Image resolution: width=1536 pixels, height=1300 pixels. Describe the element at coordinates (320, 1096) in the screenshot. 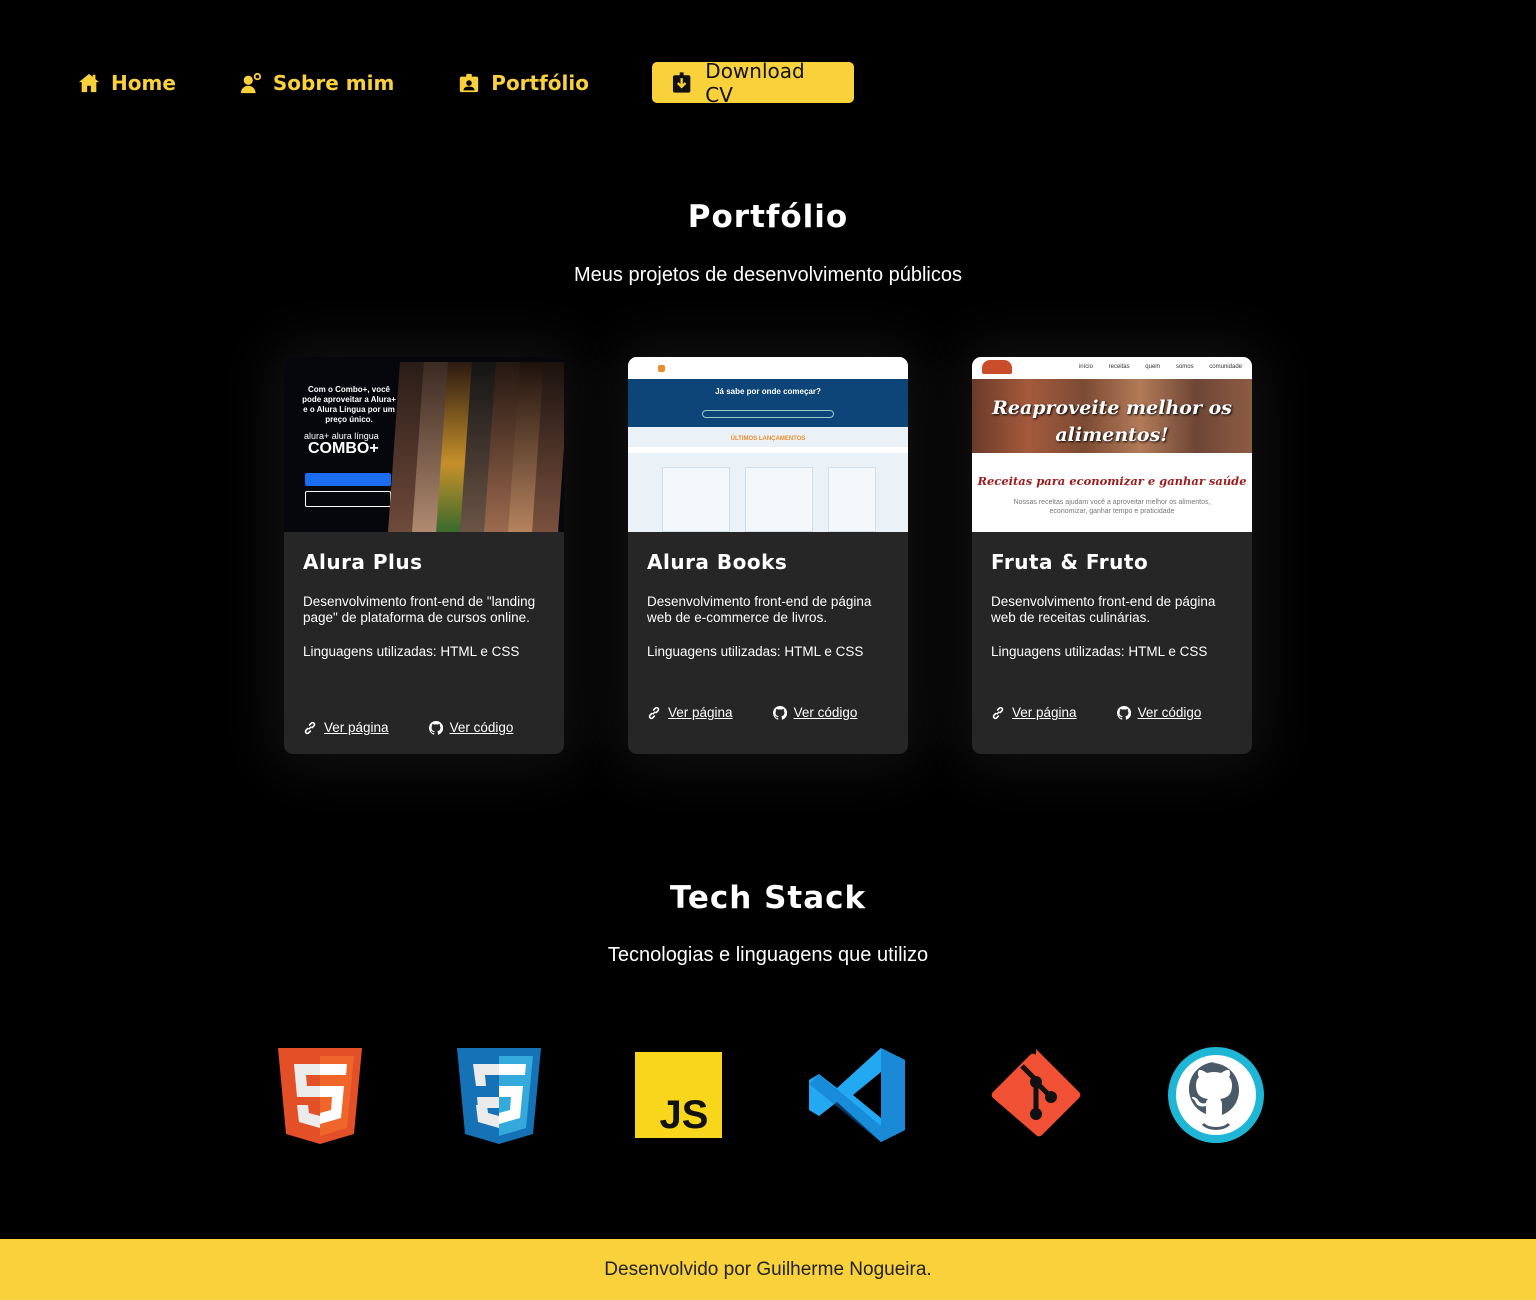

I see `html5-icon` at that location.